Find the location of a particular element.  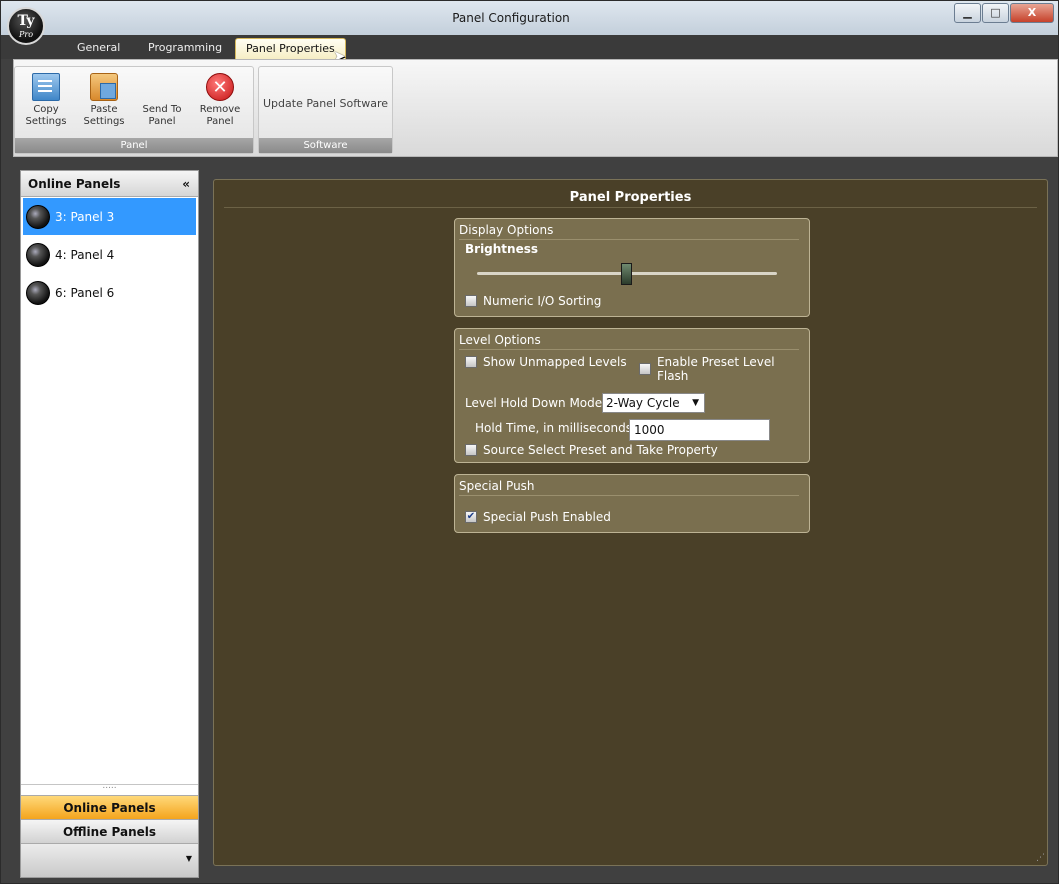

source-select-preset-checkbox: Source Select Preset and Take Property is located at coordinates (591, 450).